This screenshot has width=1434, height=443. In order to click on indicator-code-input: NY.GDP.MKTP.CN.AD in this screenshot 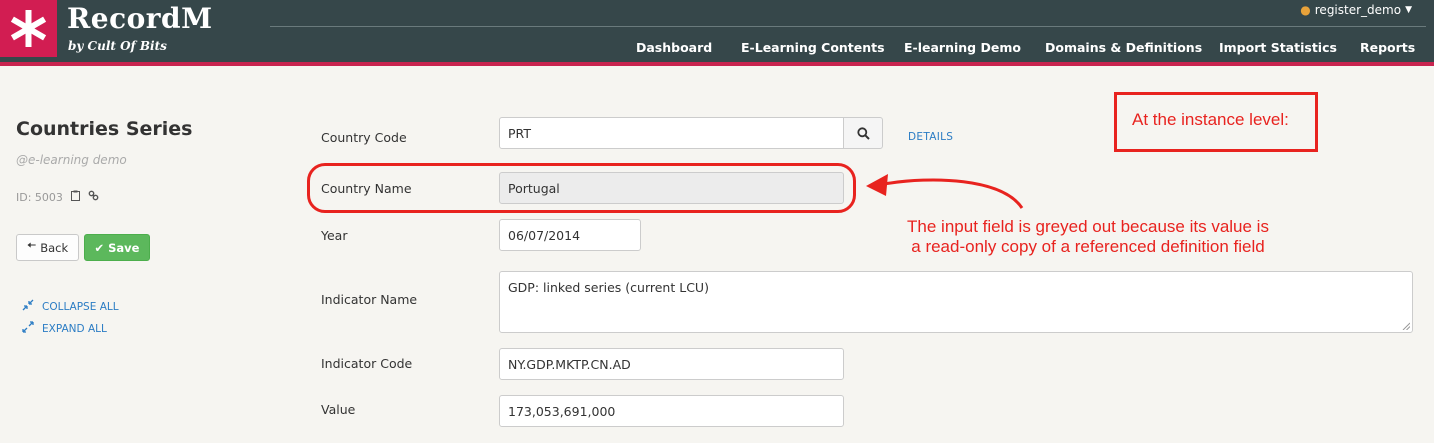, I will do `click(671, 364)`.